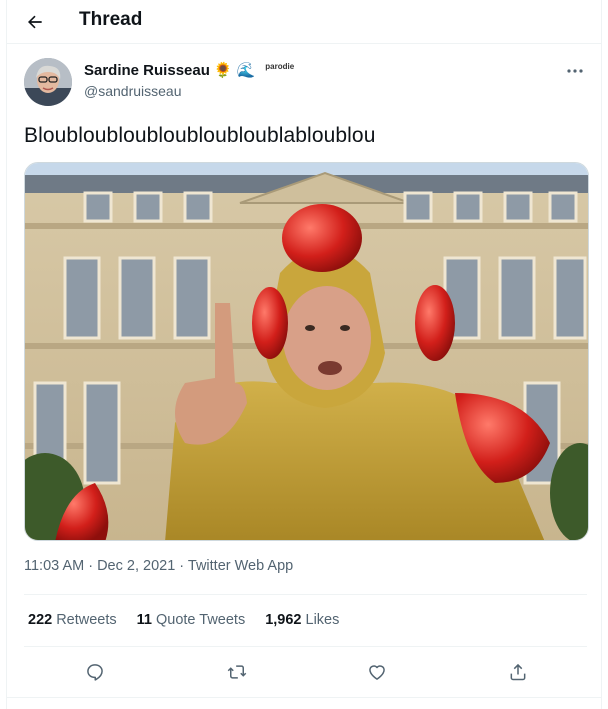 The width and height of the screenshot is (608, 709). Describe the element at coordinates (158, 566) in the screenshot. I see `tweet-timestamp: 11:03 AM · Dec 2, 2021 · Twitter Web App` at that location.